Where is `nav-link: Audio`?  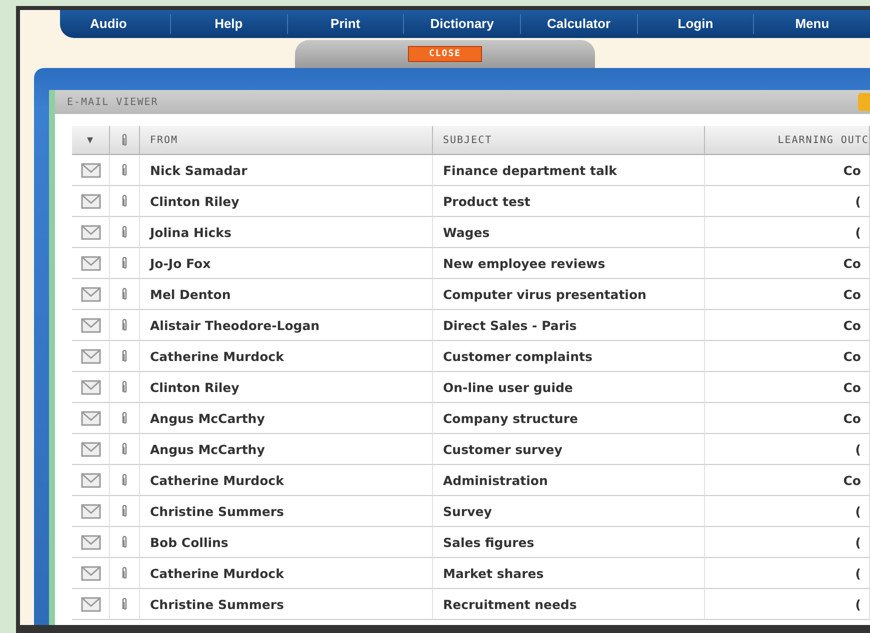
nav-link: Audio is located at coordinates (130, 24).